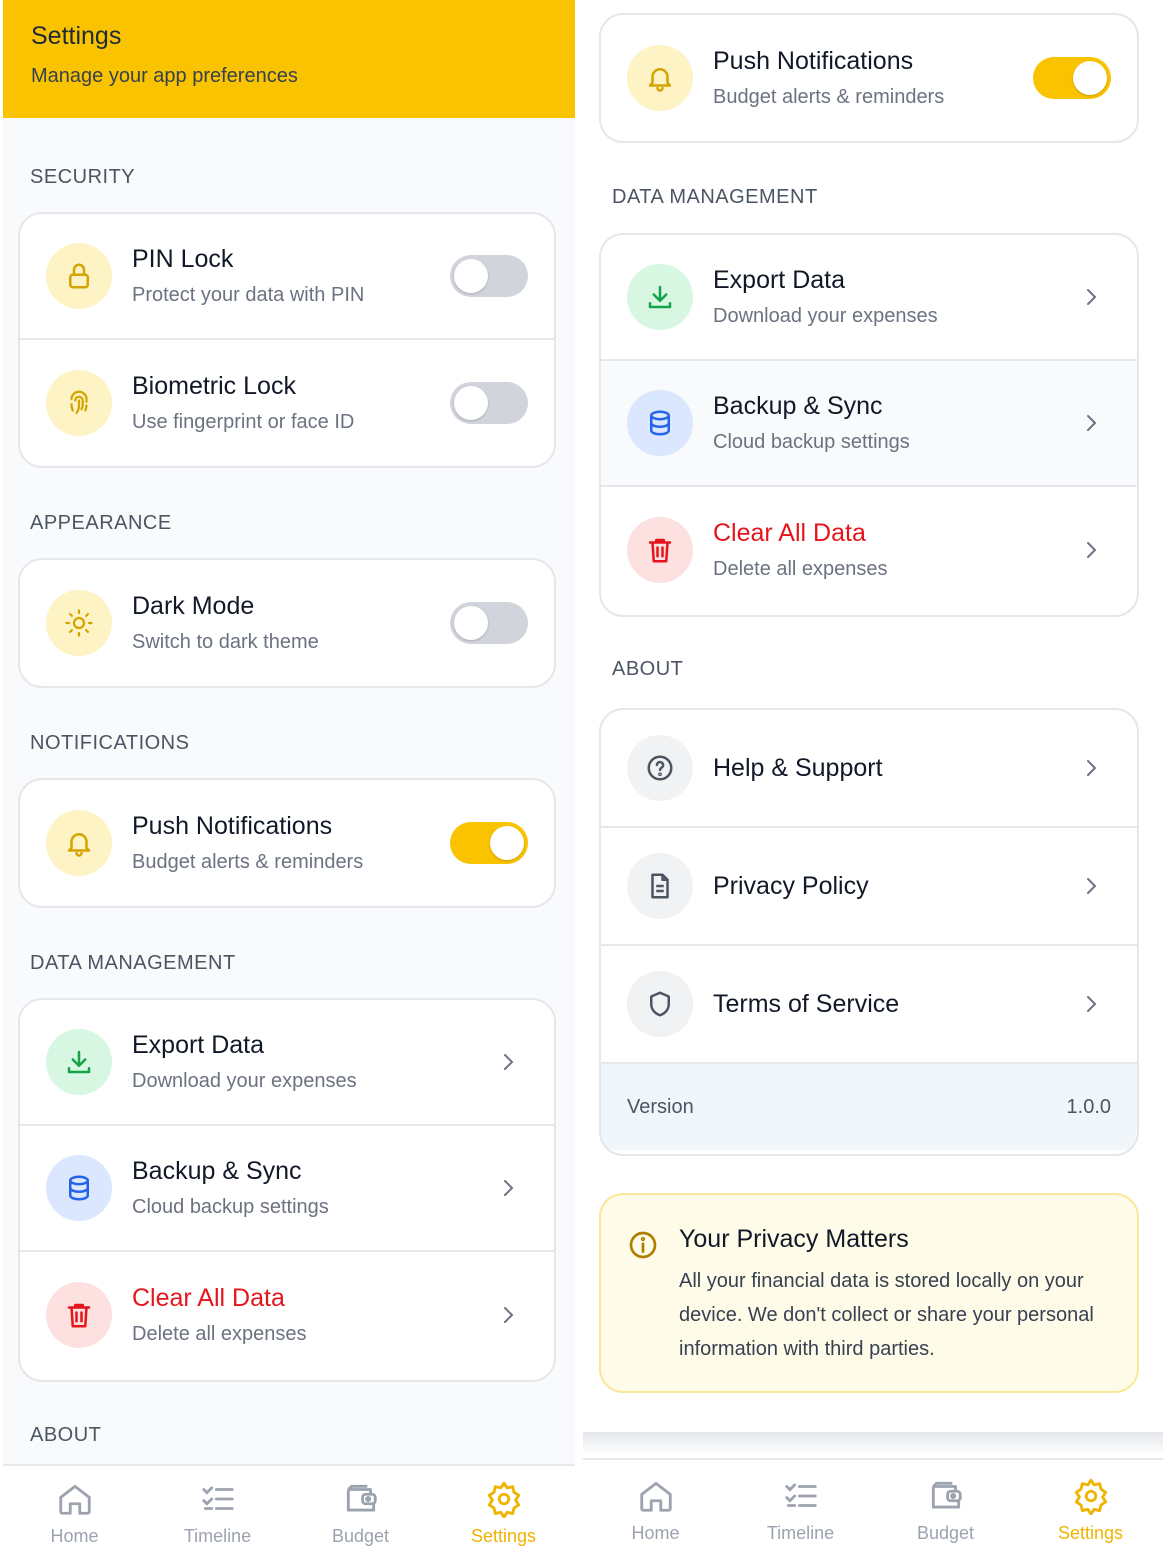  Describe the element at coordinates (489, 276) in the screenshot. I see `pin-lock-toggle` at that location.